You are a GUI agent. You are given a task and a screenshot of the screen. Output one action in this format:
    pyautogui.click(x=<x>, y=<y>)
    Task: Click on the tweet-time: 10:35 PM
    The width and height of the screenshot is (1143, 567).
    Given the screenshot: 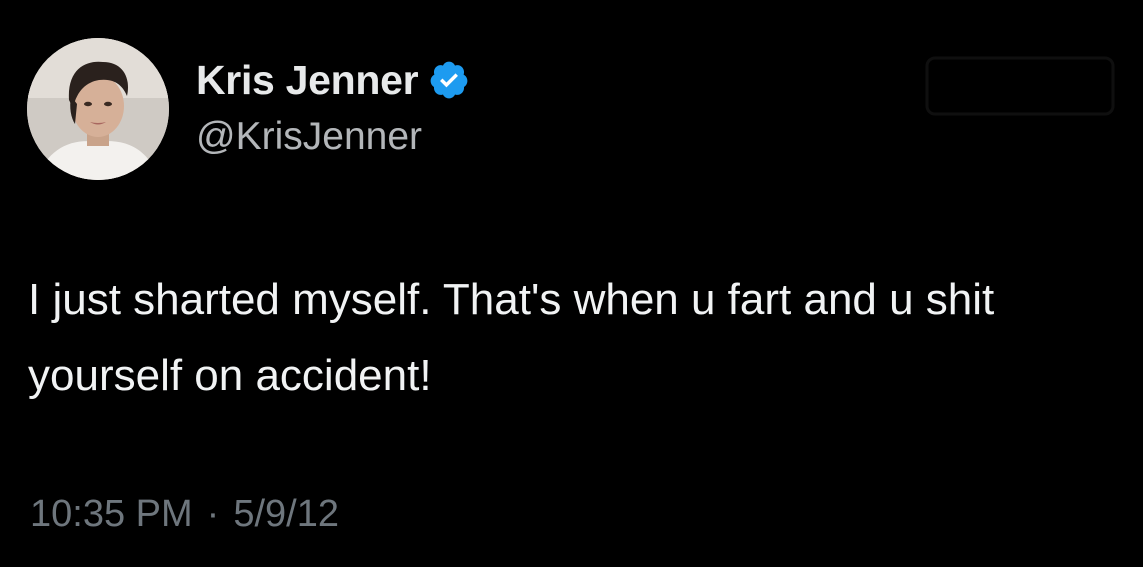 What is the action you would take?
    pyautogui.click(x=111, y=514)
    